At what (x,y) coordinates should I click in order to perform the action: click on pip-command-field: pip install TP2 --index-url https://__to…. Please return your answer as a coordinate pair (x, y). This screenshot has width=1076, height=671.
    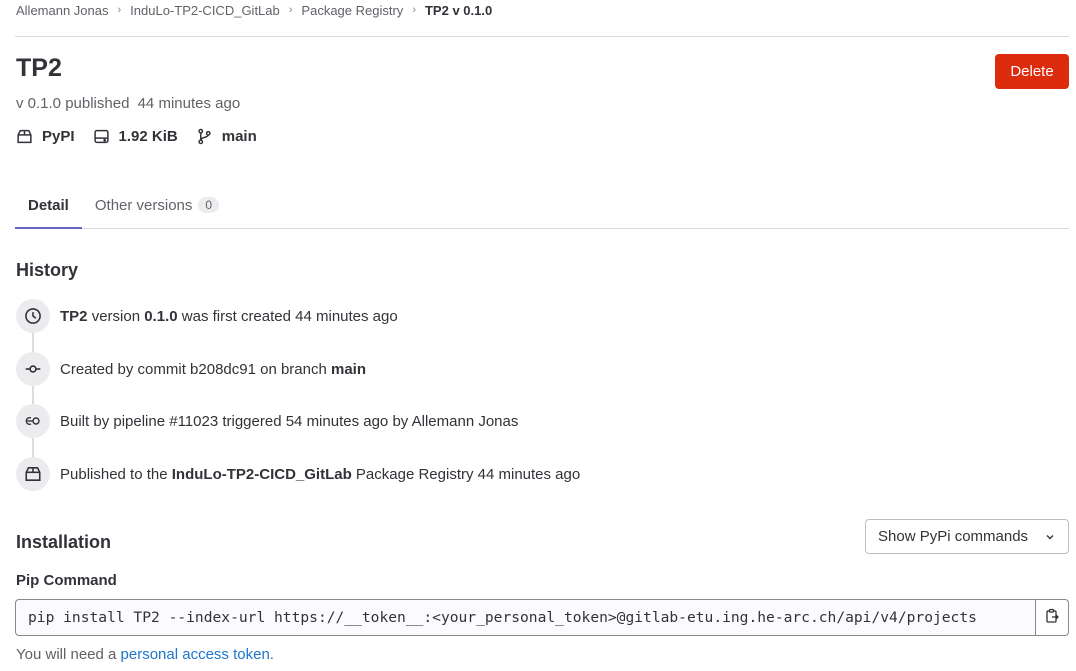
    Looking at the image, I should click on (525, 617).